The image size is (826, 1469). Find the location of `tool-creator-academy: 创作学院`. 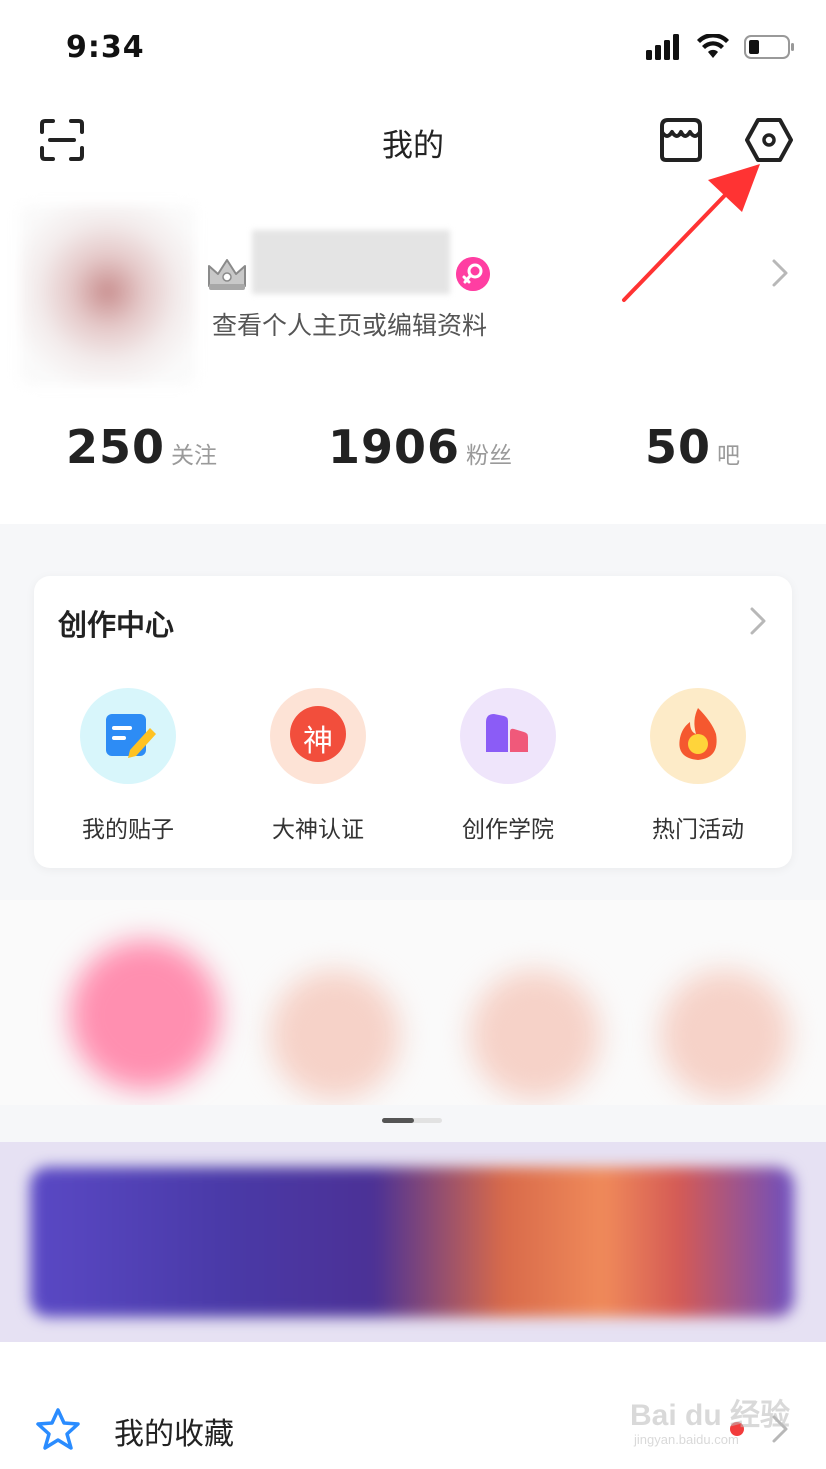

tool-creator-academy: 创作学院 is located at coordinates (508, 768).